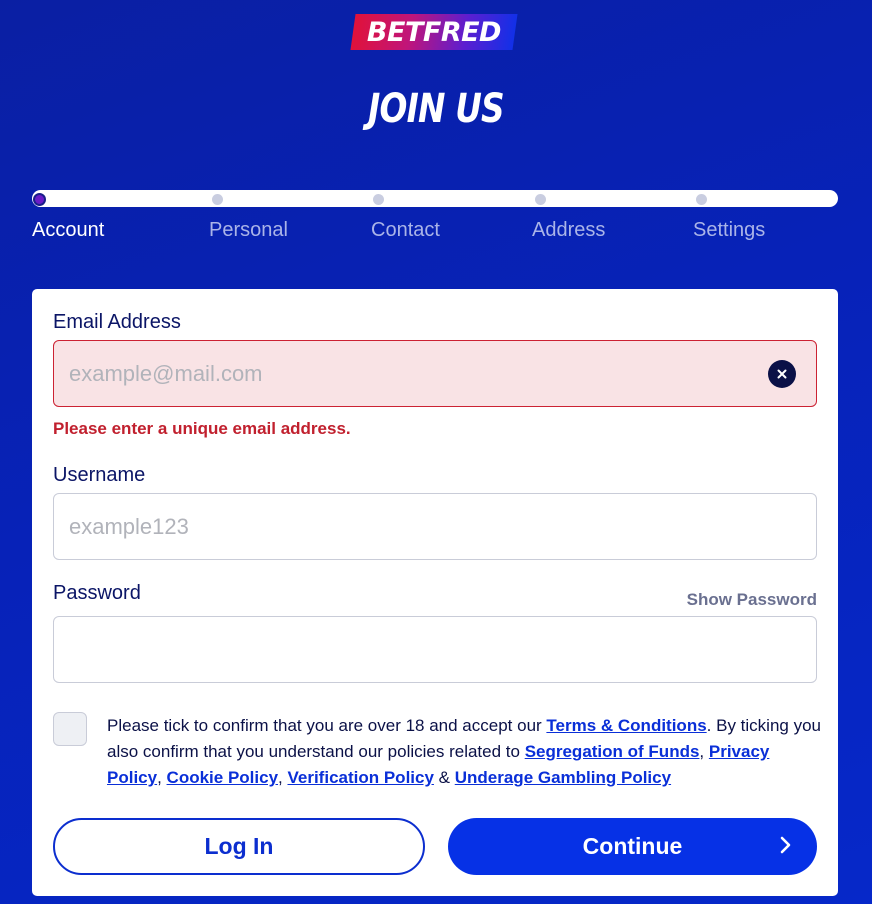 The width and height of the screenshot is (872, 904). I want to click on step-label-account: Account, so click(68, 230).